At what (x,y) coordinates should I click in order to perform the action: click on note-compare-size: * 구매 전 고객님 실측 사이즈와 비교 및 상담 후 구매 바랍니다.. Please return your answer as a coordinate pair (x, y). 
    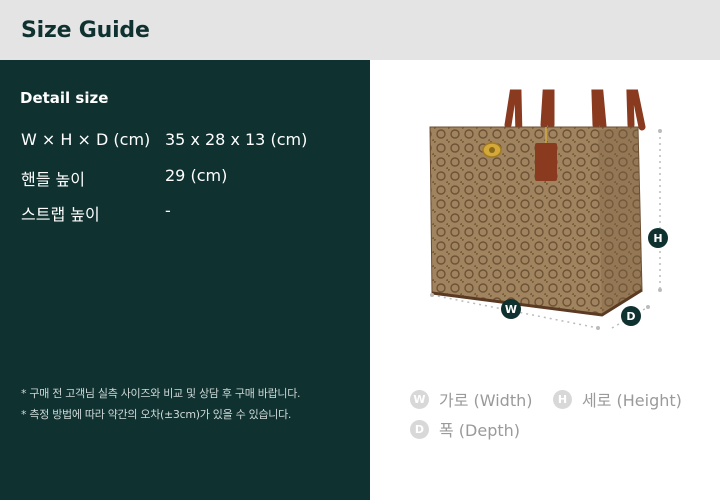
    Looking at the image, I should click on (161, 393).